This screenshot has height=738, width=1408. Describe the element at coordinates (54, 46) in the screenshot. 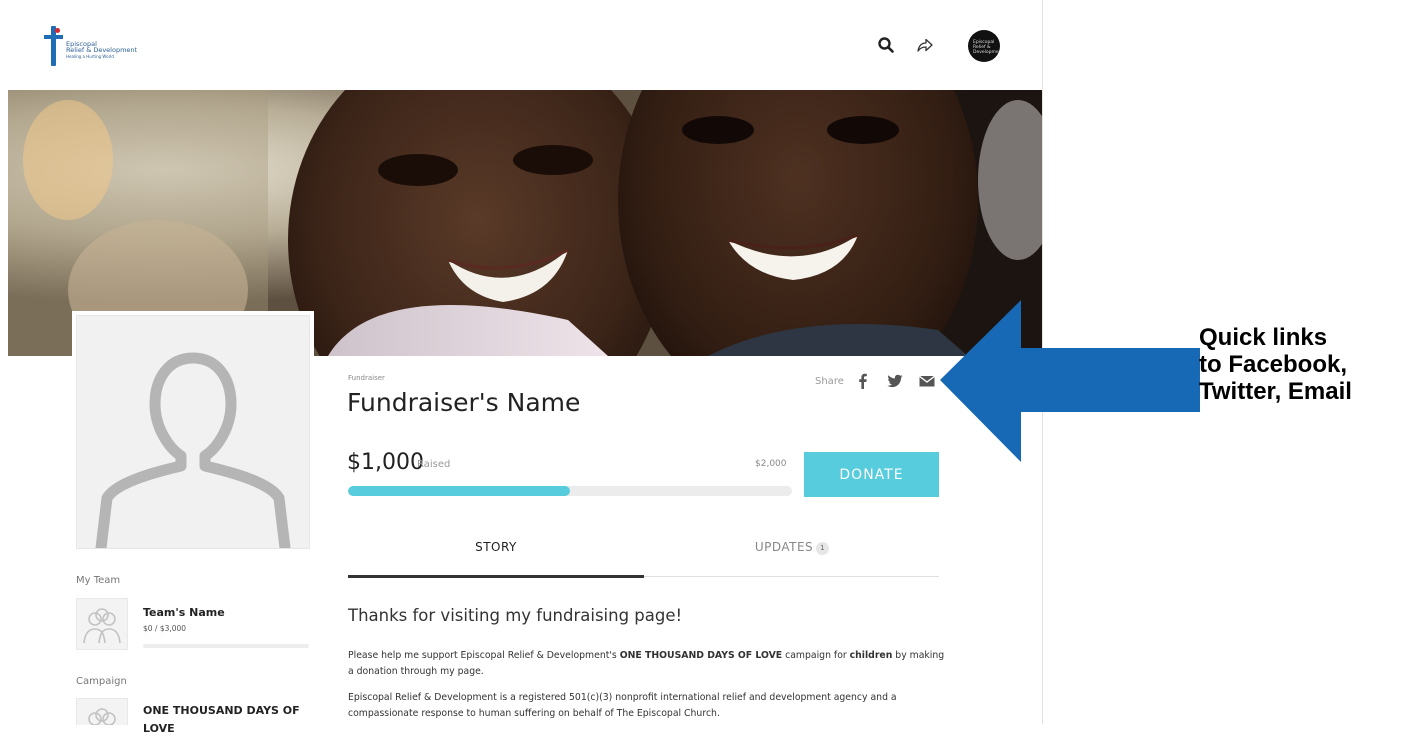

I see `cross-logo-icon` at that location.